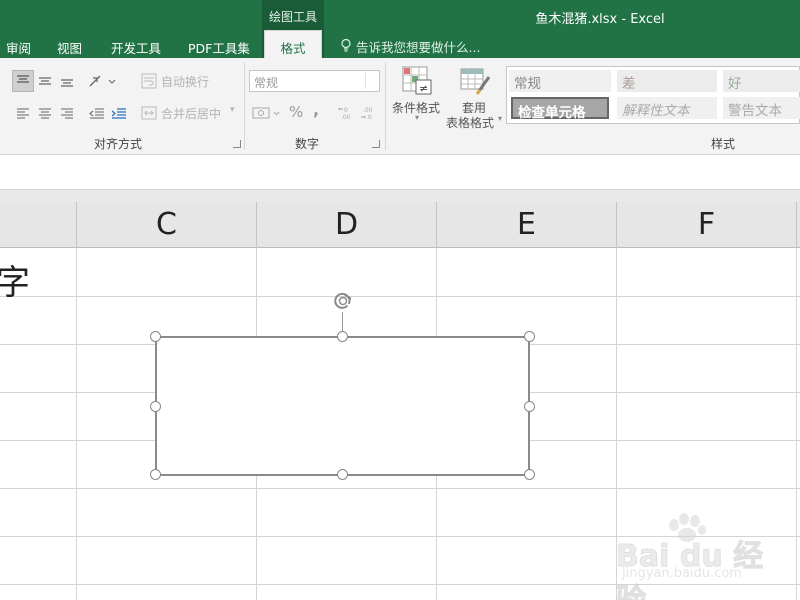  Describe the element at coordinates (219, 47) in the screenshot. I see `tab-pdf-tools: PDF工具集` at that location.